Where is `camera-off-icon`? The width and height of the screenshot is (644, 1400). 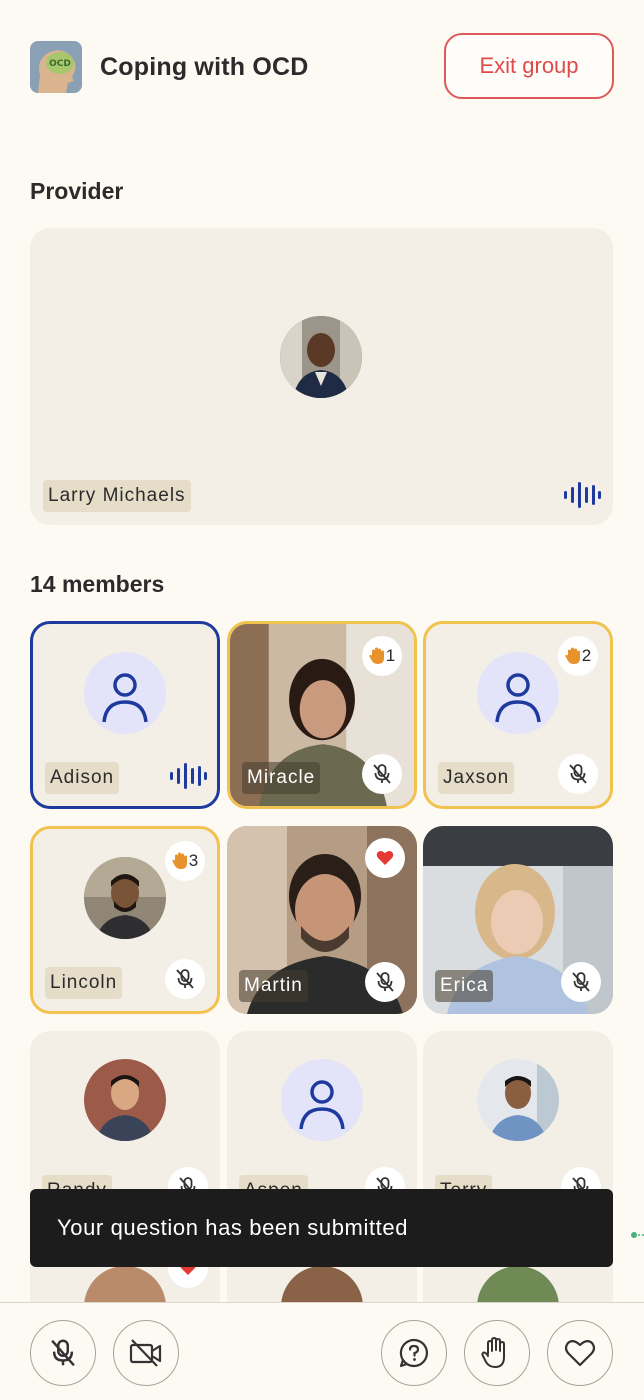
camera-off-icon is located at coordinates (145, 1353).